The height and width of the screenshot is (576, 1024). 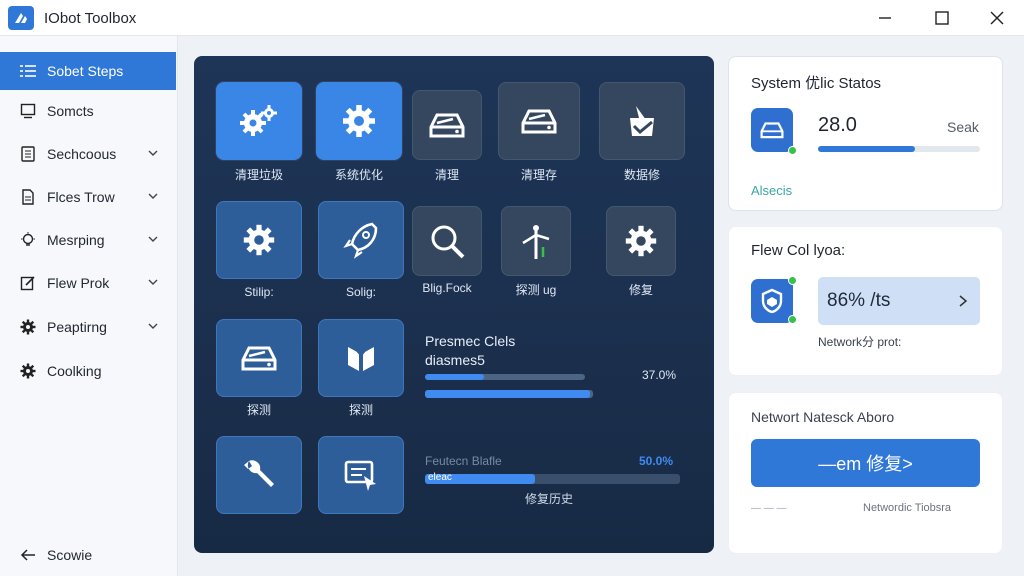 What do you see at coordinates (549, 499) in the screenshot?
I see `progress-caption: 修复历史` at bounding box center [549, 499].